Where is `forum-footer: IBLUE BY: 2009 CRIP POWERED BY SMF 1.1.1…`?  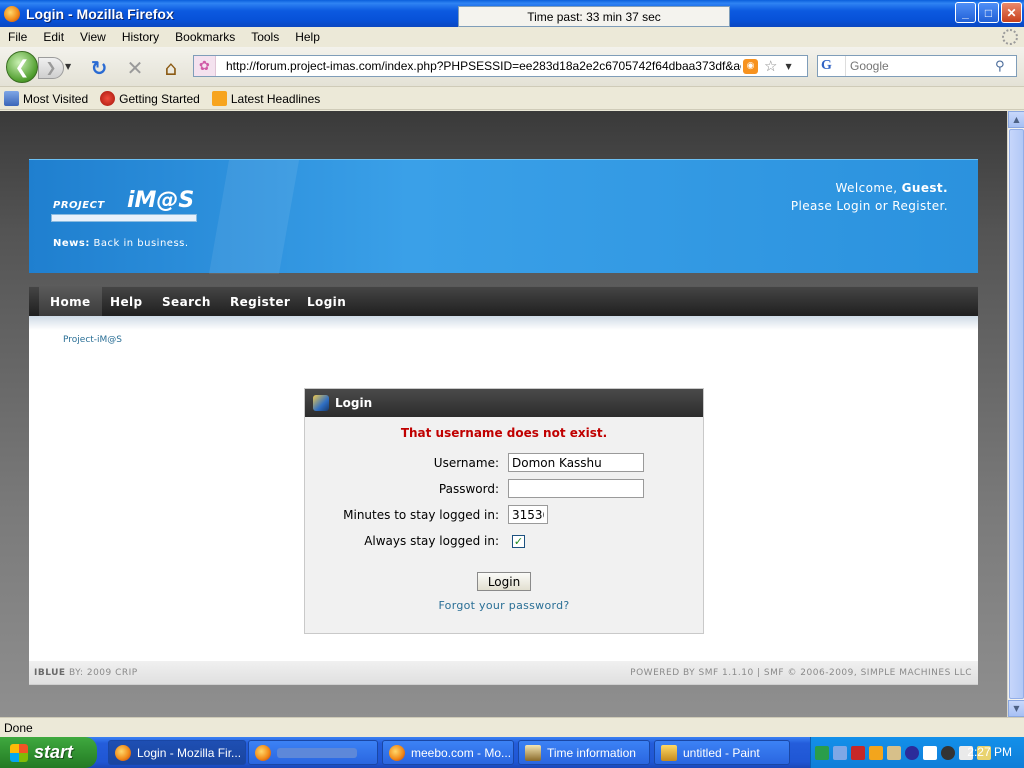 forum-footer: IBLUE BY: 2009 CRIP POWERED BY SMF 1.1.1… is located at coordinates (503, 673).